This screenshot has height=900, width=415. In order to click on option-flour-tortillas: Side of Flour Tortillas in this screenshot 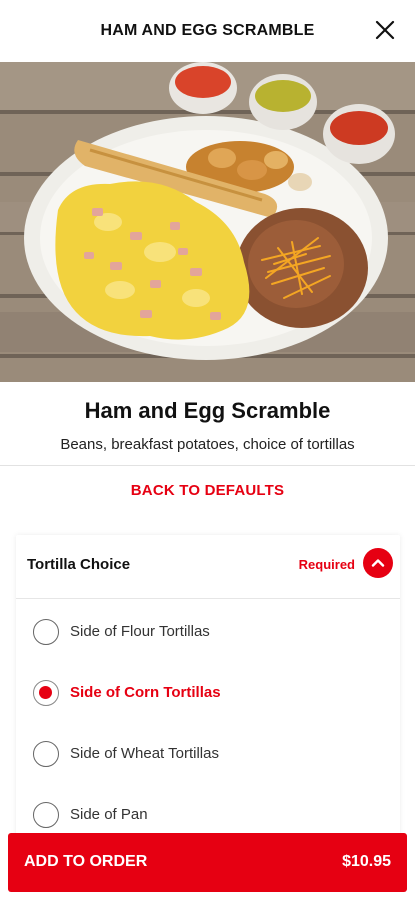, I will do `click(203, 632)`.